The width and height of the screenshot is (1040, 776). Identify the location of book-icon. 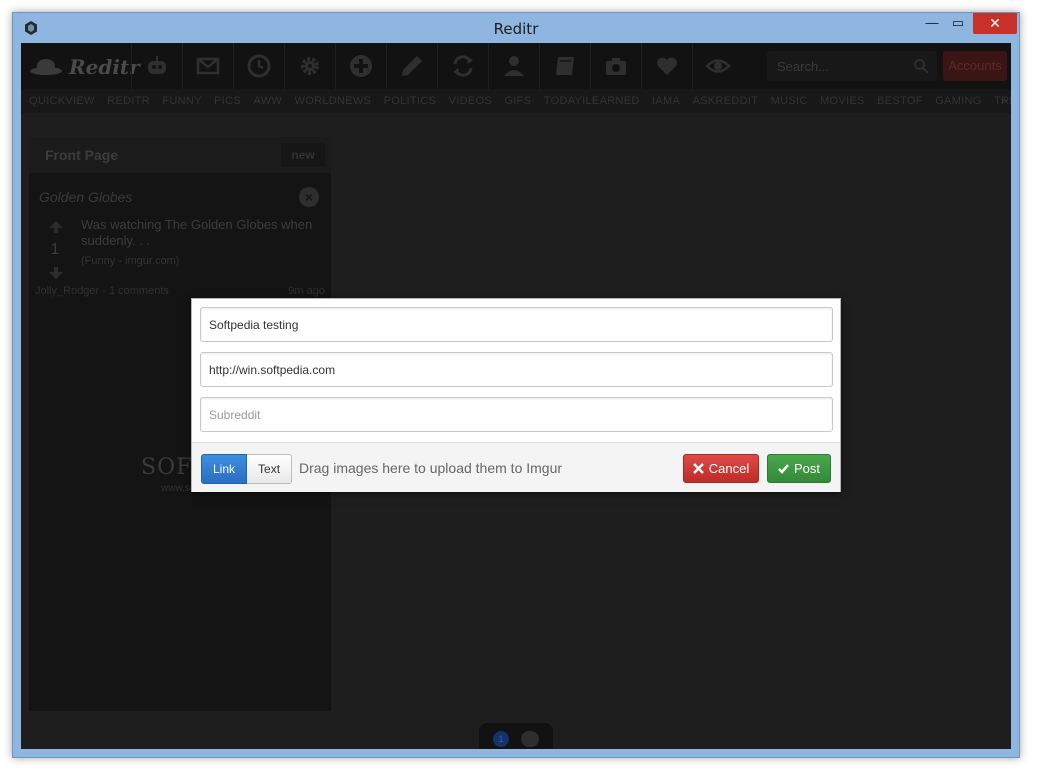
(564, 66).